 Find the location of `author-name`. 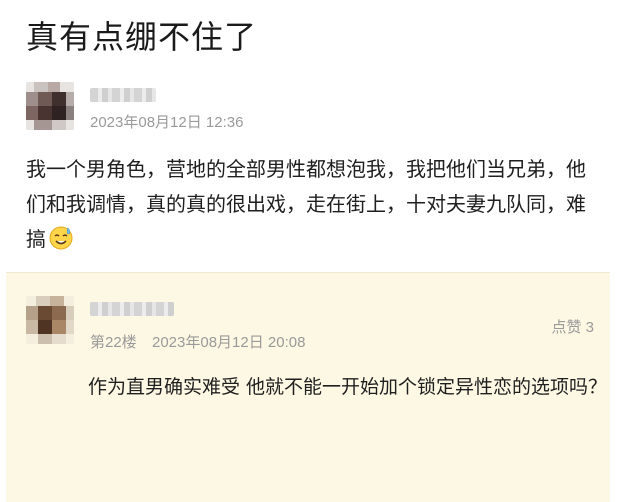

author-name is located at coordinates (123, 95).